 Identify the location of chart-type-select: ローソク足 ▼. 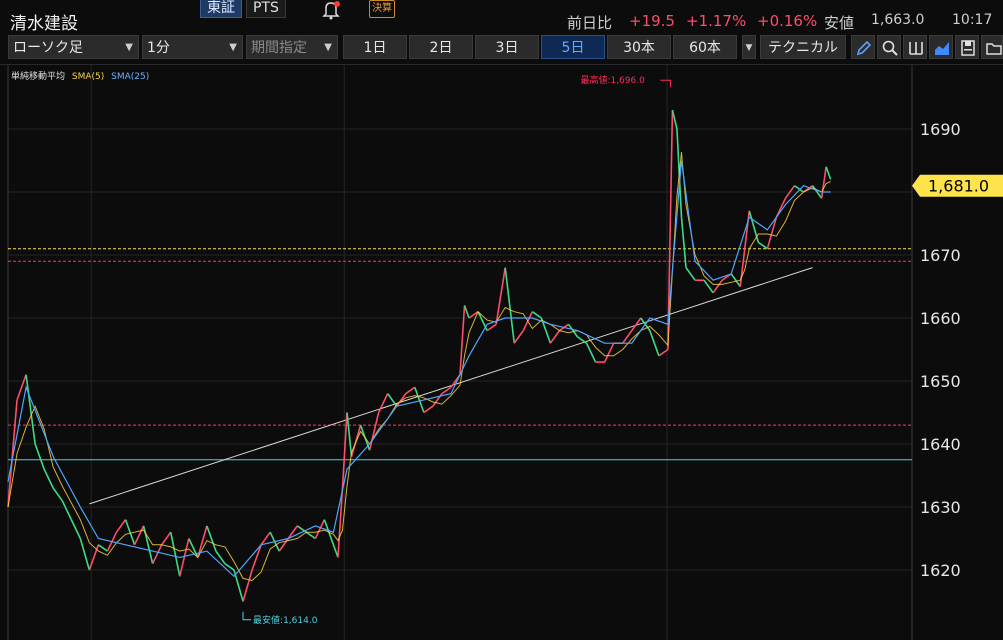
(73, 47).